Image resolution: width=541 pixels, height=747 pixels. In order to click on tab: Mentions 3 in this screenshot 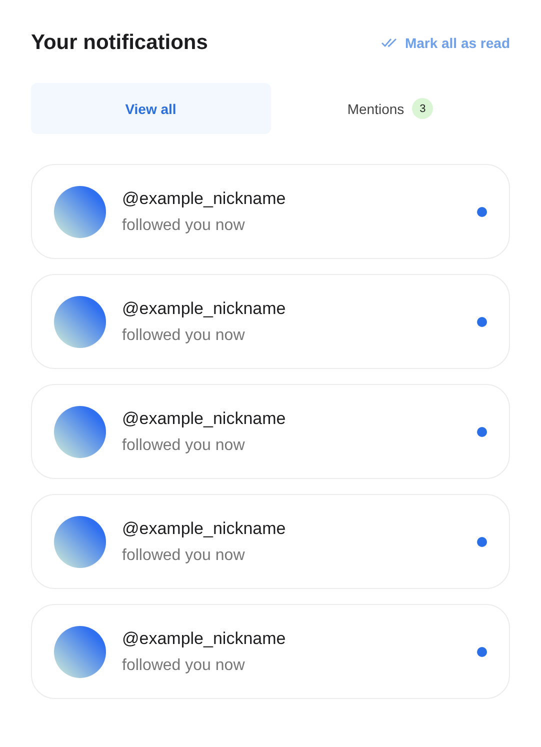, I will do `click(390, 108)`.